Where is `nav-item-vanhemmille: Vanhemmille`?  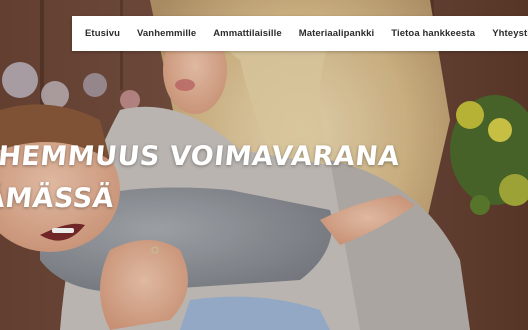
nav-item-vanhemmille: Vanhemmille is located at coordinates (166, 33).